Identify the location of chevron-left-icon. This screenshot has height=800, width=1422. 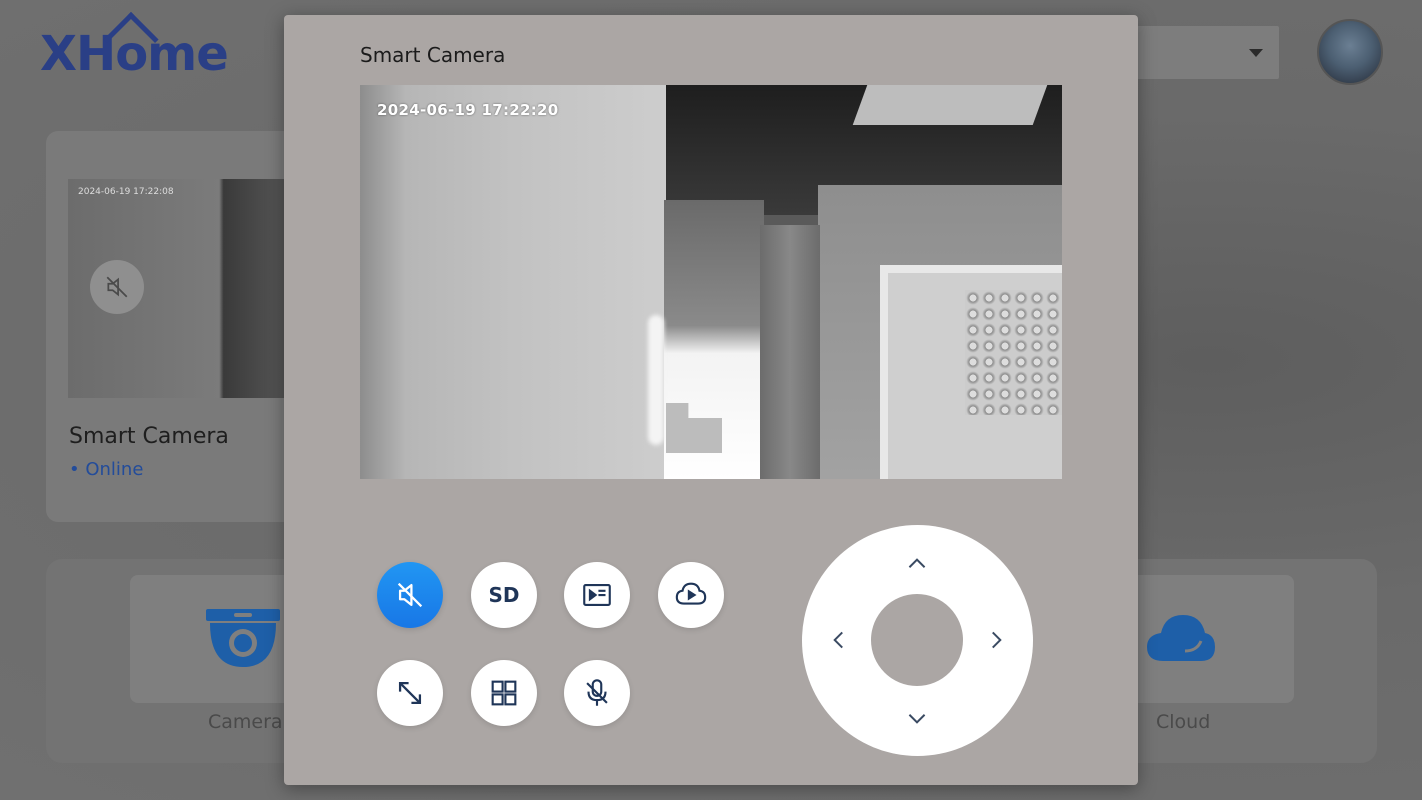
(838, 640).